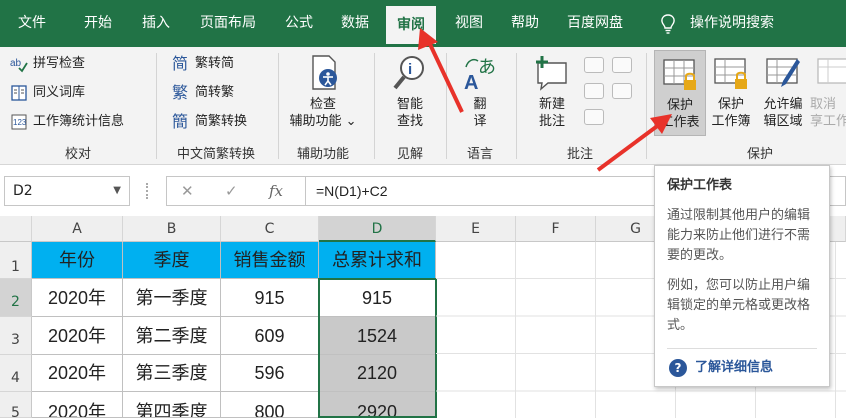 Image resolution: width=846 pixels, height=418 pixels. Describe the element at coordinates (721, 368) in the screenshot. I see `learn-more-link: ? 了解详细信息` at that location.